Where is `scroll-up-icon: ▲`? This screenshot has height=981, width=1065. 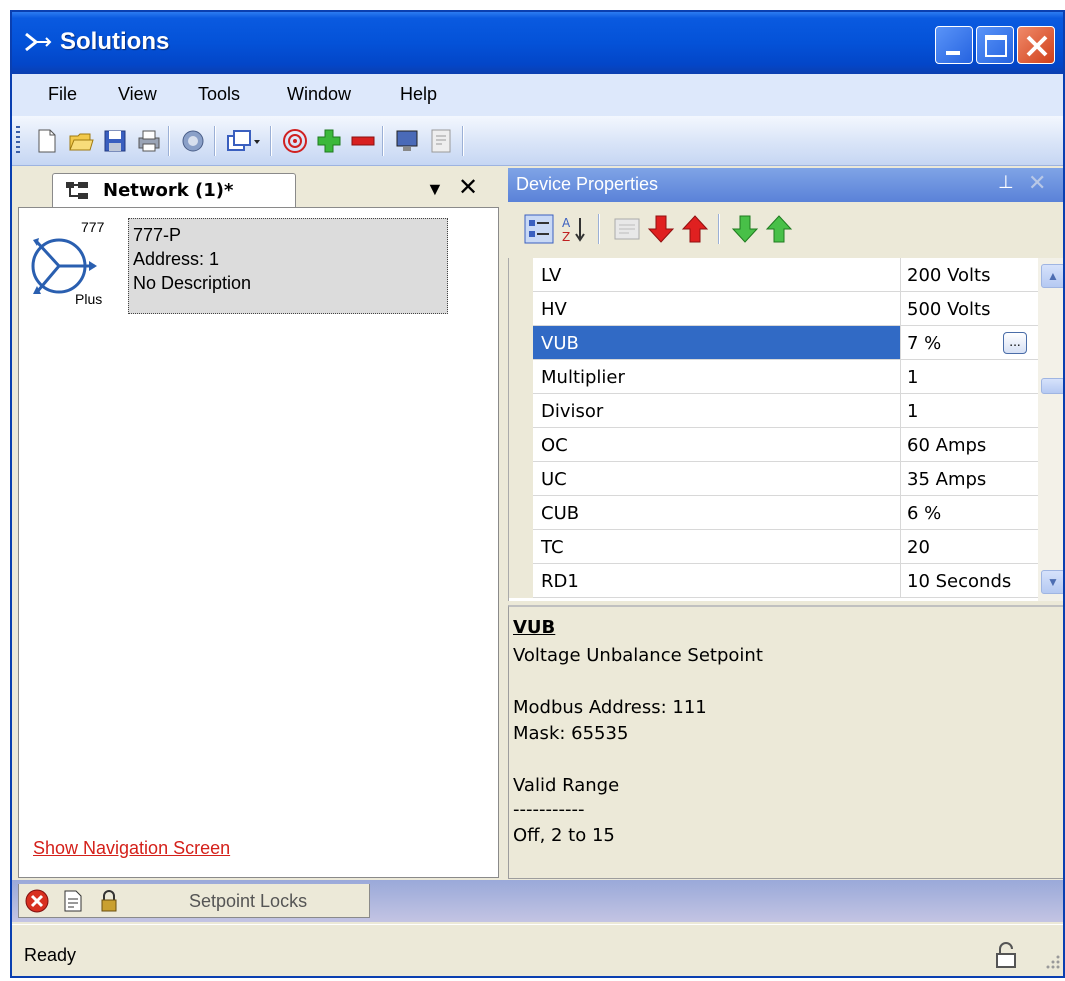 scroll-up-icon: ▲ is located at coordinates (1052, 276).